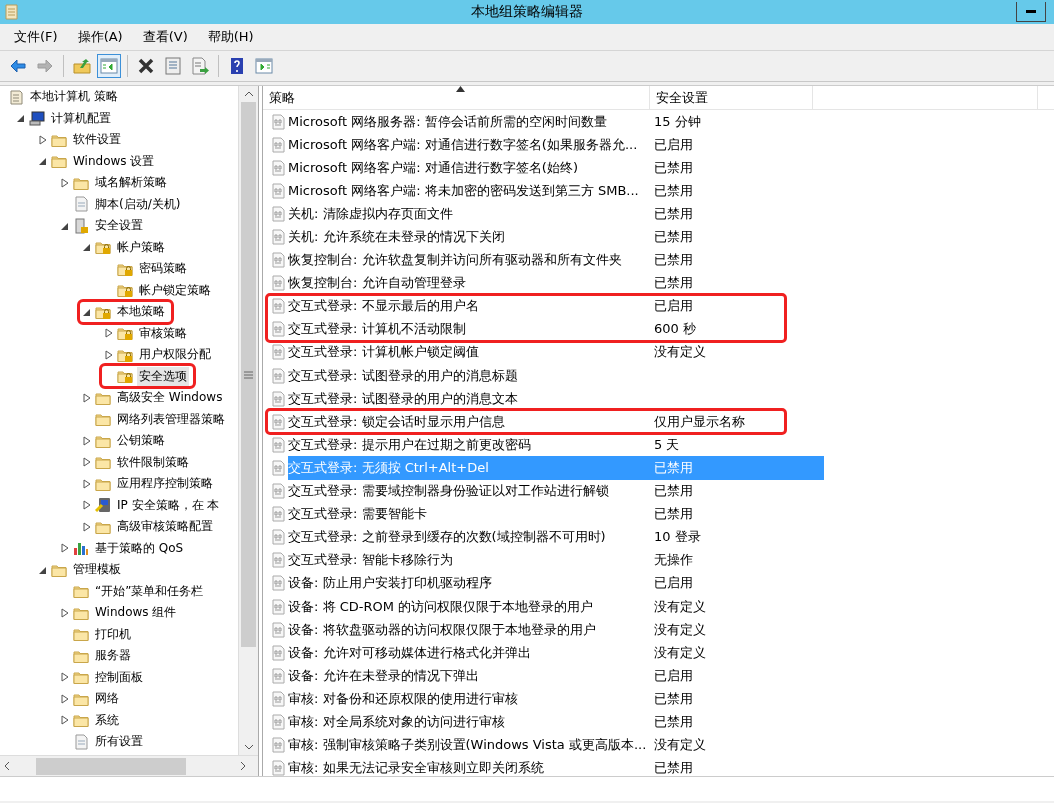  Describe the element at coordinates (556, 630) in the screenshot. I see `policy-row: 设备: 将软盘驱动器的访问权限仅限于本地登录的用户 没有定义` at that location.